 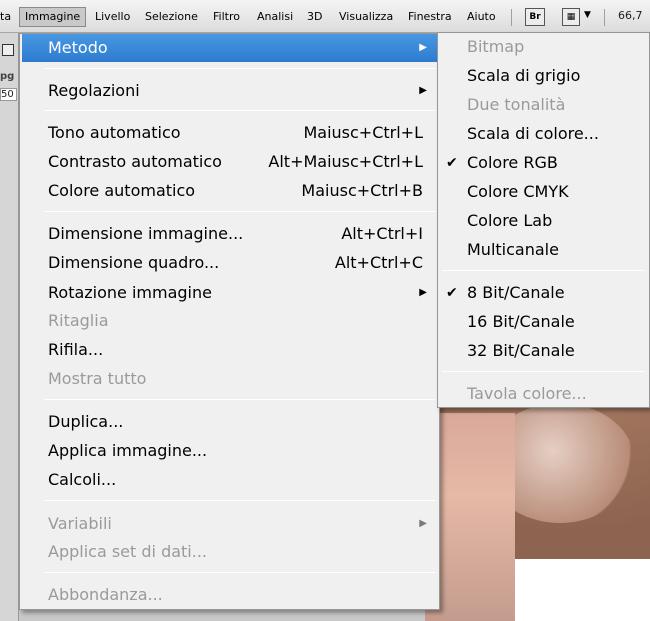 I want to click on submenu-item-8-bit: ✔ 8 Bit/Canale, so click(x=543, y=293).